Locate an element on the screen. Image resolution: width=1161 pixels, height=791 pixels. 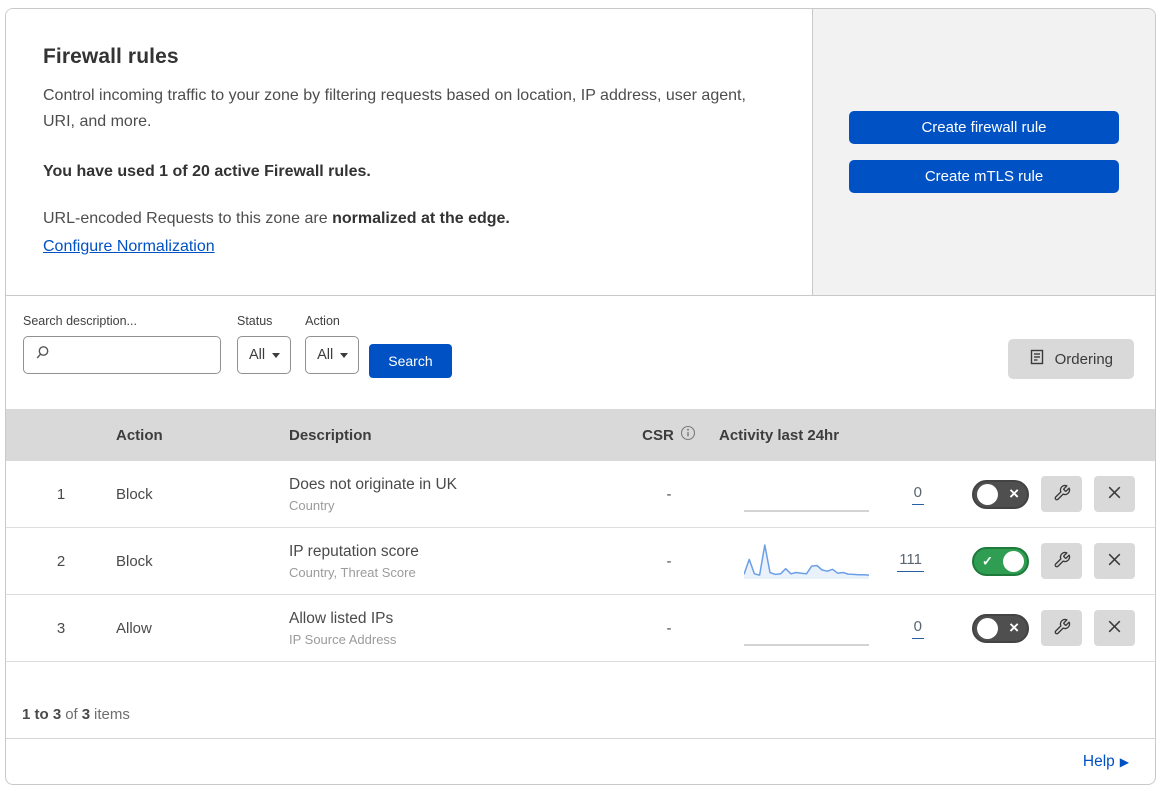
ordering-button-label: Ordering is located at coordinates (1083, 359).